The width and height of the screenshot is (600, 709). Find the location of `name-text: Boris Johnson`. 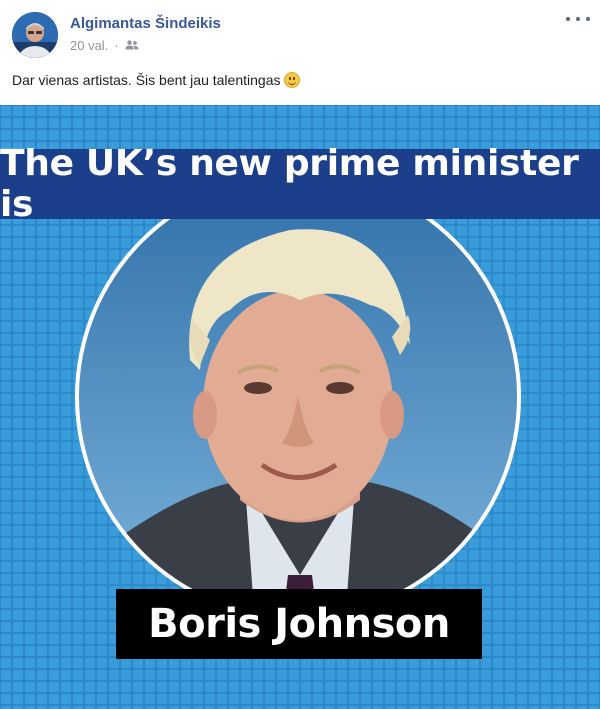

name-text: Boris Johnson is located at coordinates (299, 624).